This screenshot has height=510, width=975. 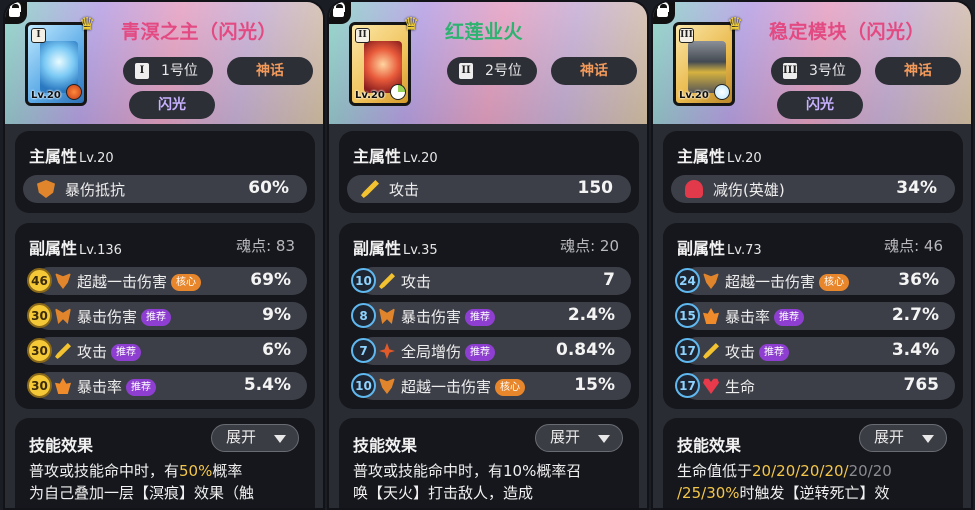 What do you see at coordinates (395, 248) in the screenshot?
I see `sub-attribute-title: 副属性 Lv.35` at bounding box center [395, 248].